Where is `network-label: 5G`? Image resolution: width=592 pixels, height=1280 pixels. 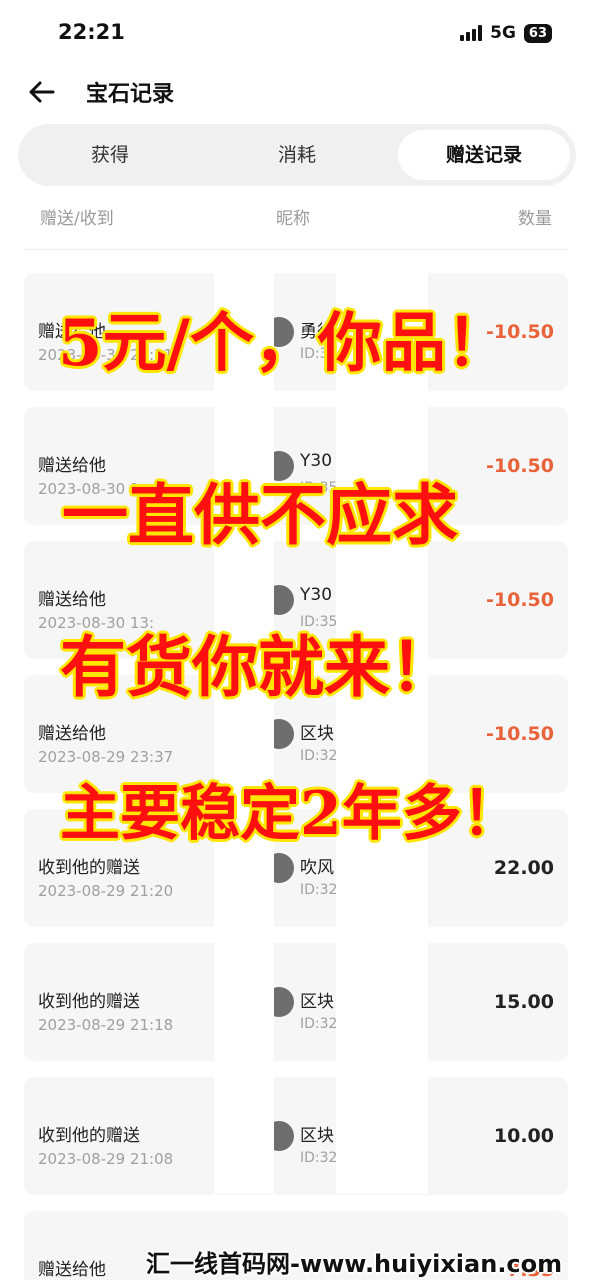
network-label: 5G is located at coordinates (503, 33).